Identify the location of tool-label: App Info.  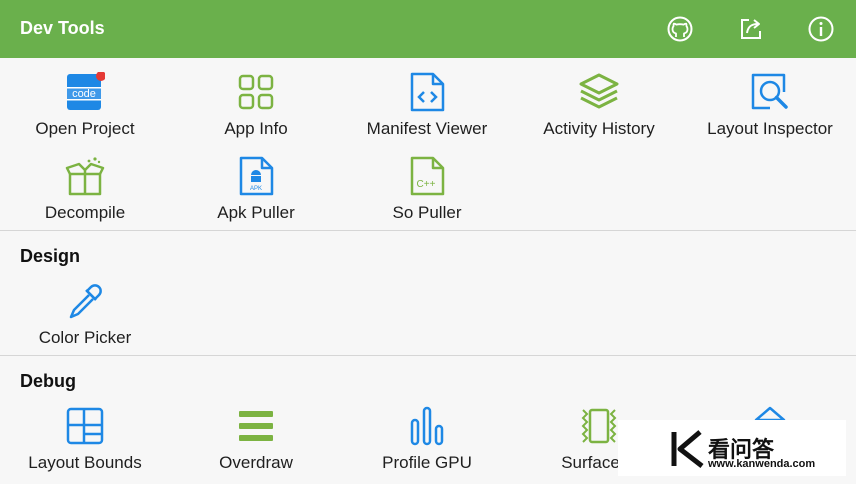
(256, 128).